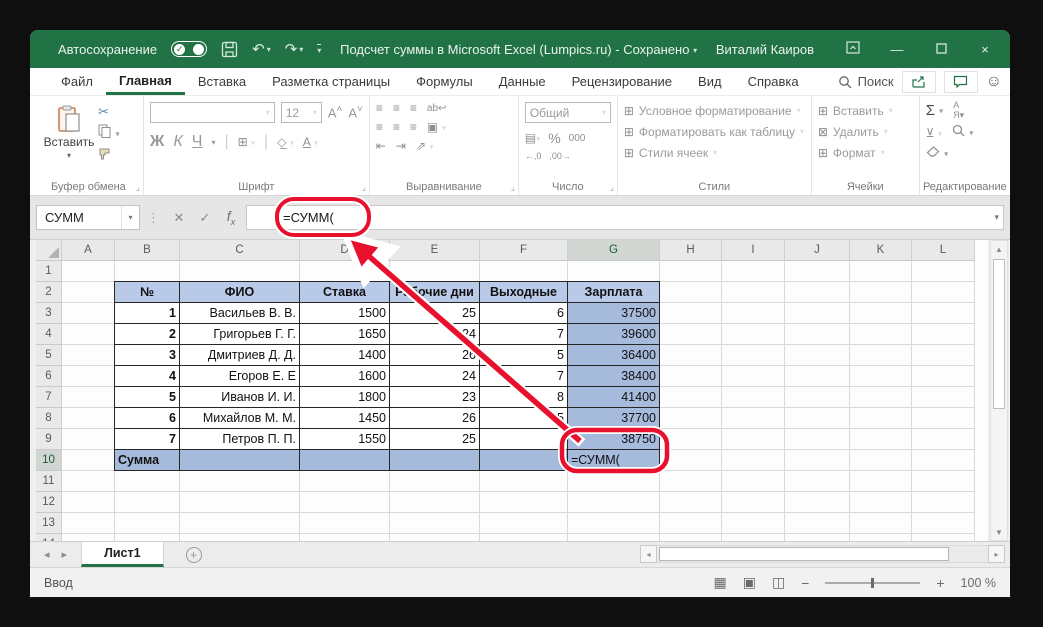 This screenshot has width=1043, height=627. I want to click on cell-C11, so click(240, 481).